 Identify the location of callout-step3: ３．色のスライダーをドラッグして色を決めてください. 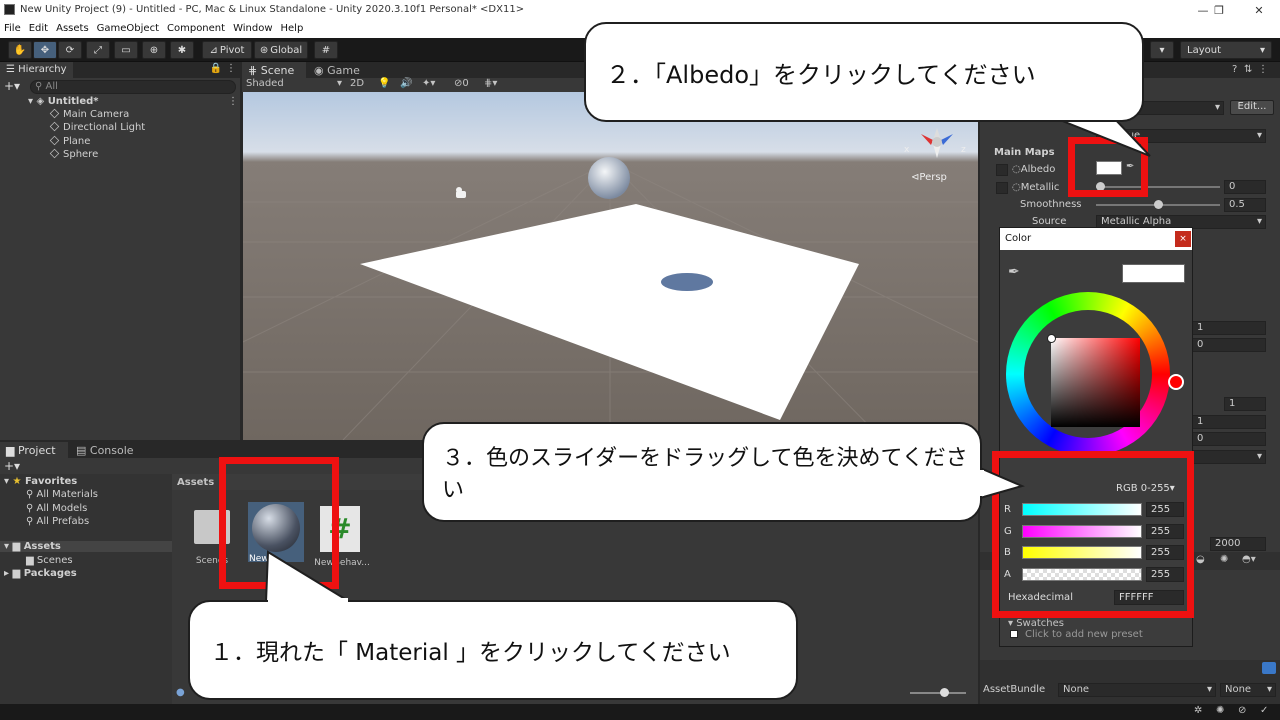
(702, 472).